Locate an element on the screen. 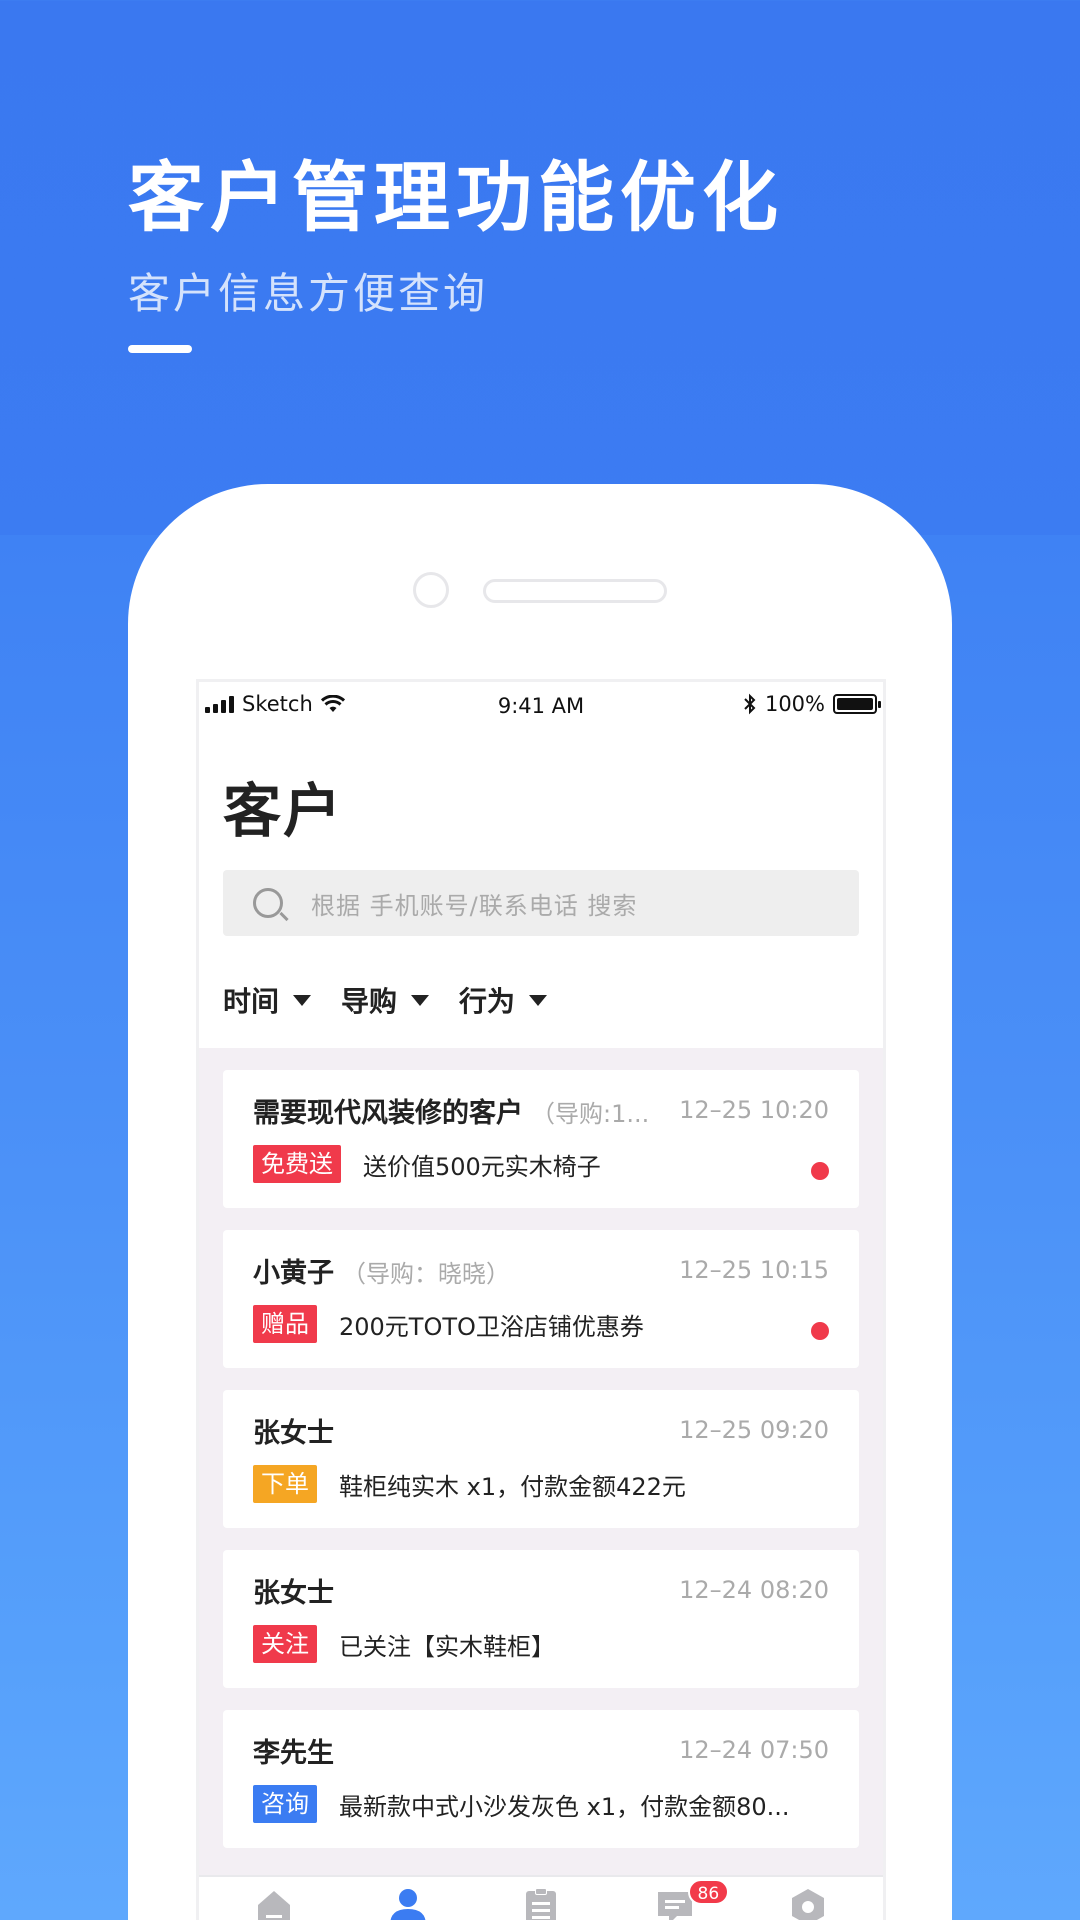 This screenshot has height=1920, width=1080. battery-percent: 100% is located at coordinates (794, 704).